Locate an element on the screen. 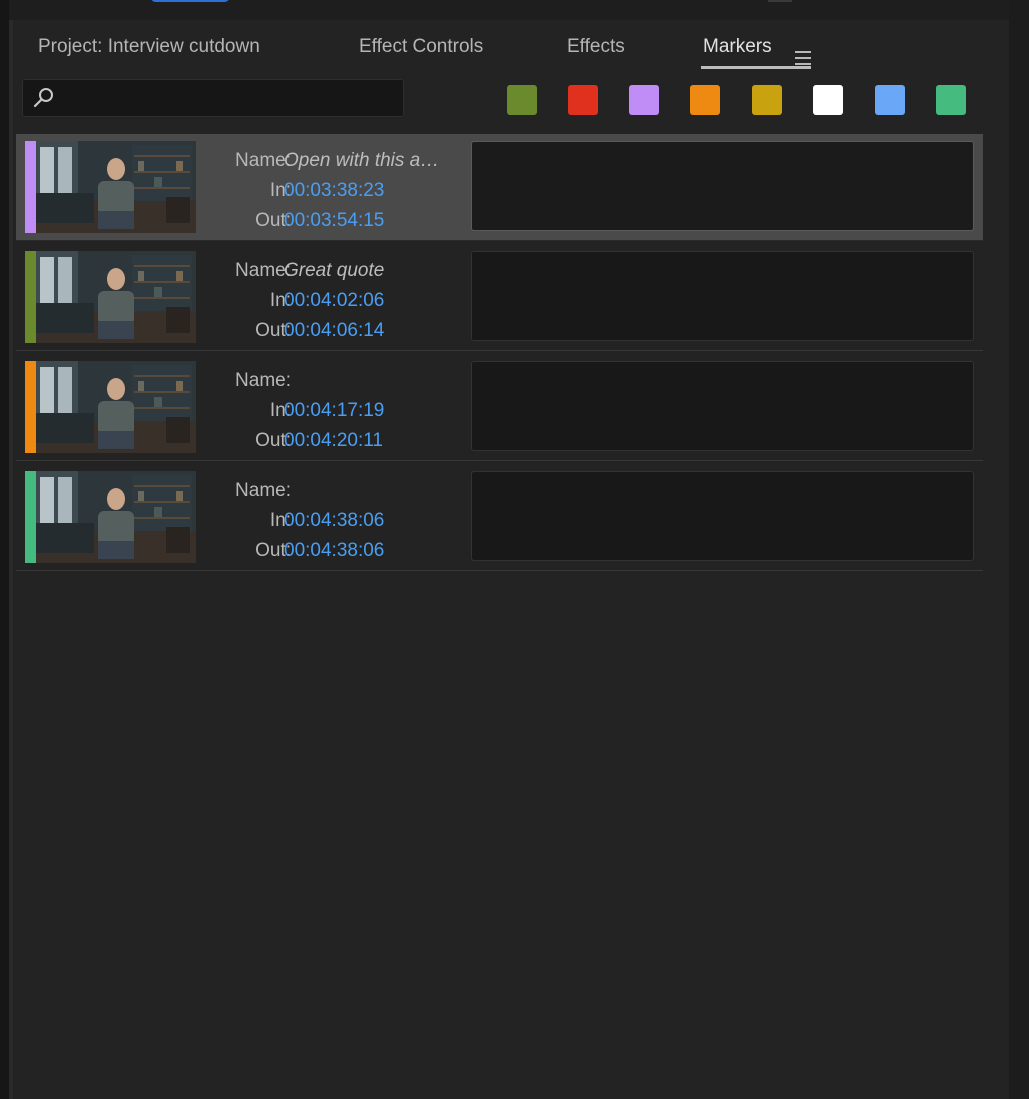 This screenshot has width=1029, height=1099. top-toolbar-strip is located at coordinates (514, 10).